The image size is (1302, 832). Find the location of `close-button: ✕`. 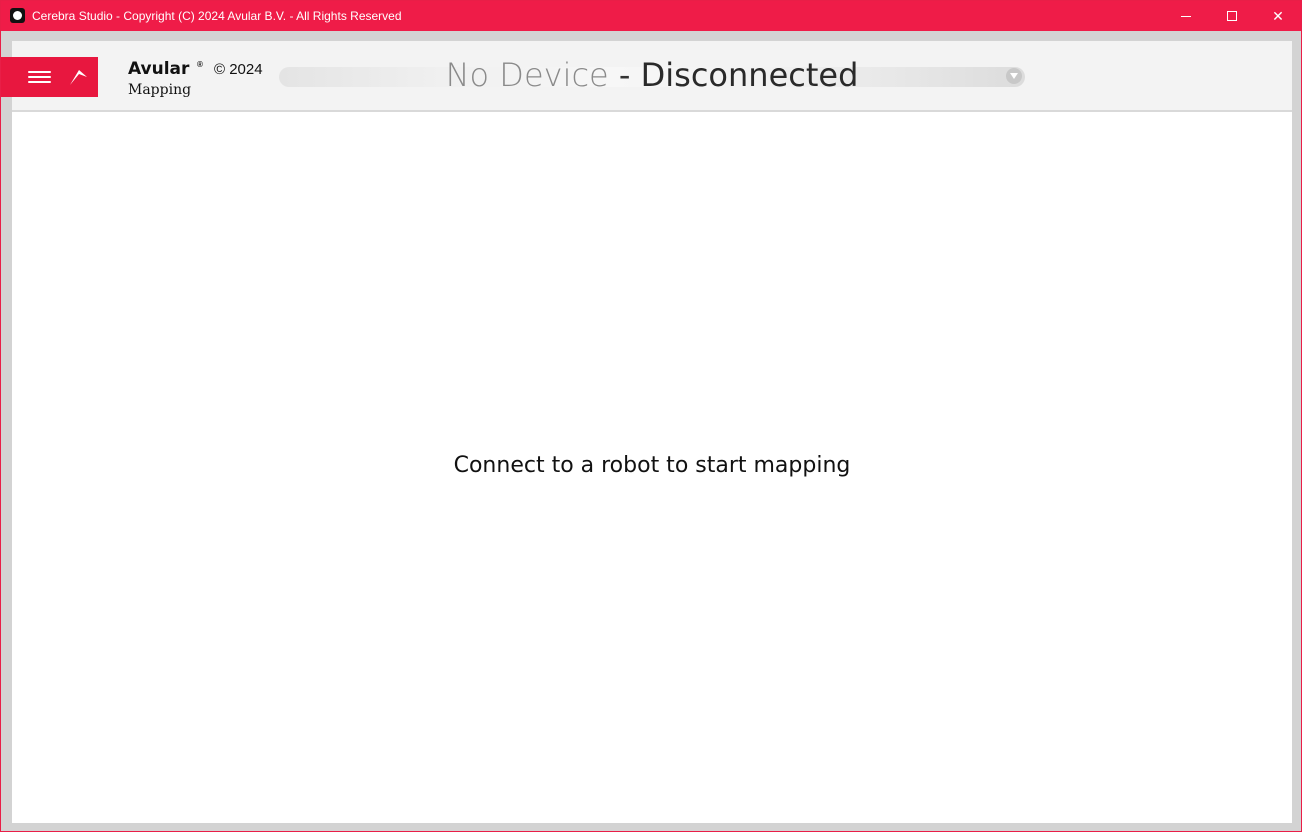

close-button: ✕ is located at coordinates (1278, 16).